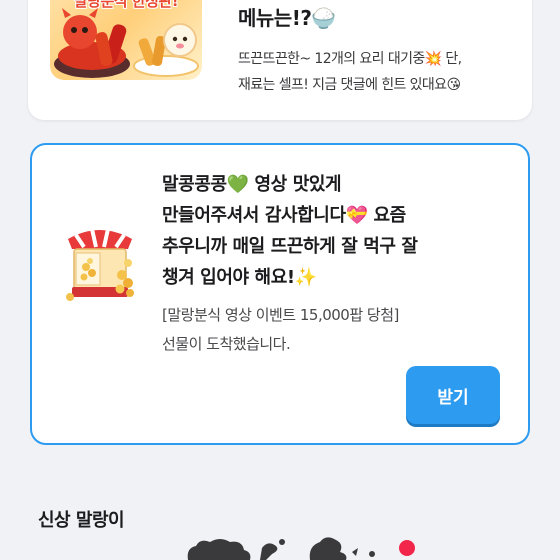 This screenshot has width=560, height=560. I want to click on gift-notice-line: [말랑분식 영상 이벤트 15,000팝 당첨], so click(280, 315).